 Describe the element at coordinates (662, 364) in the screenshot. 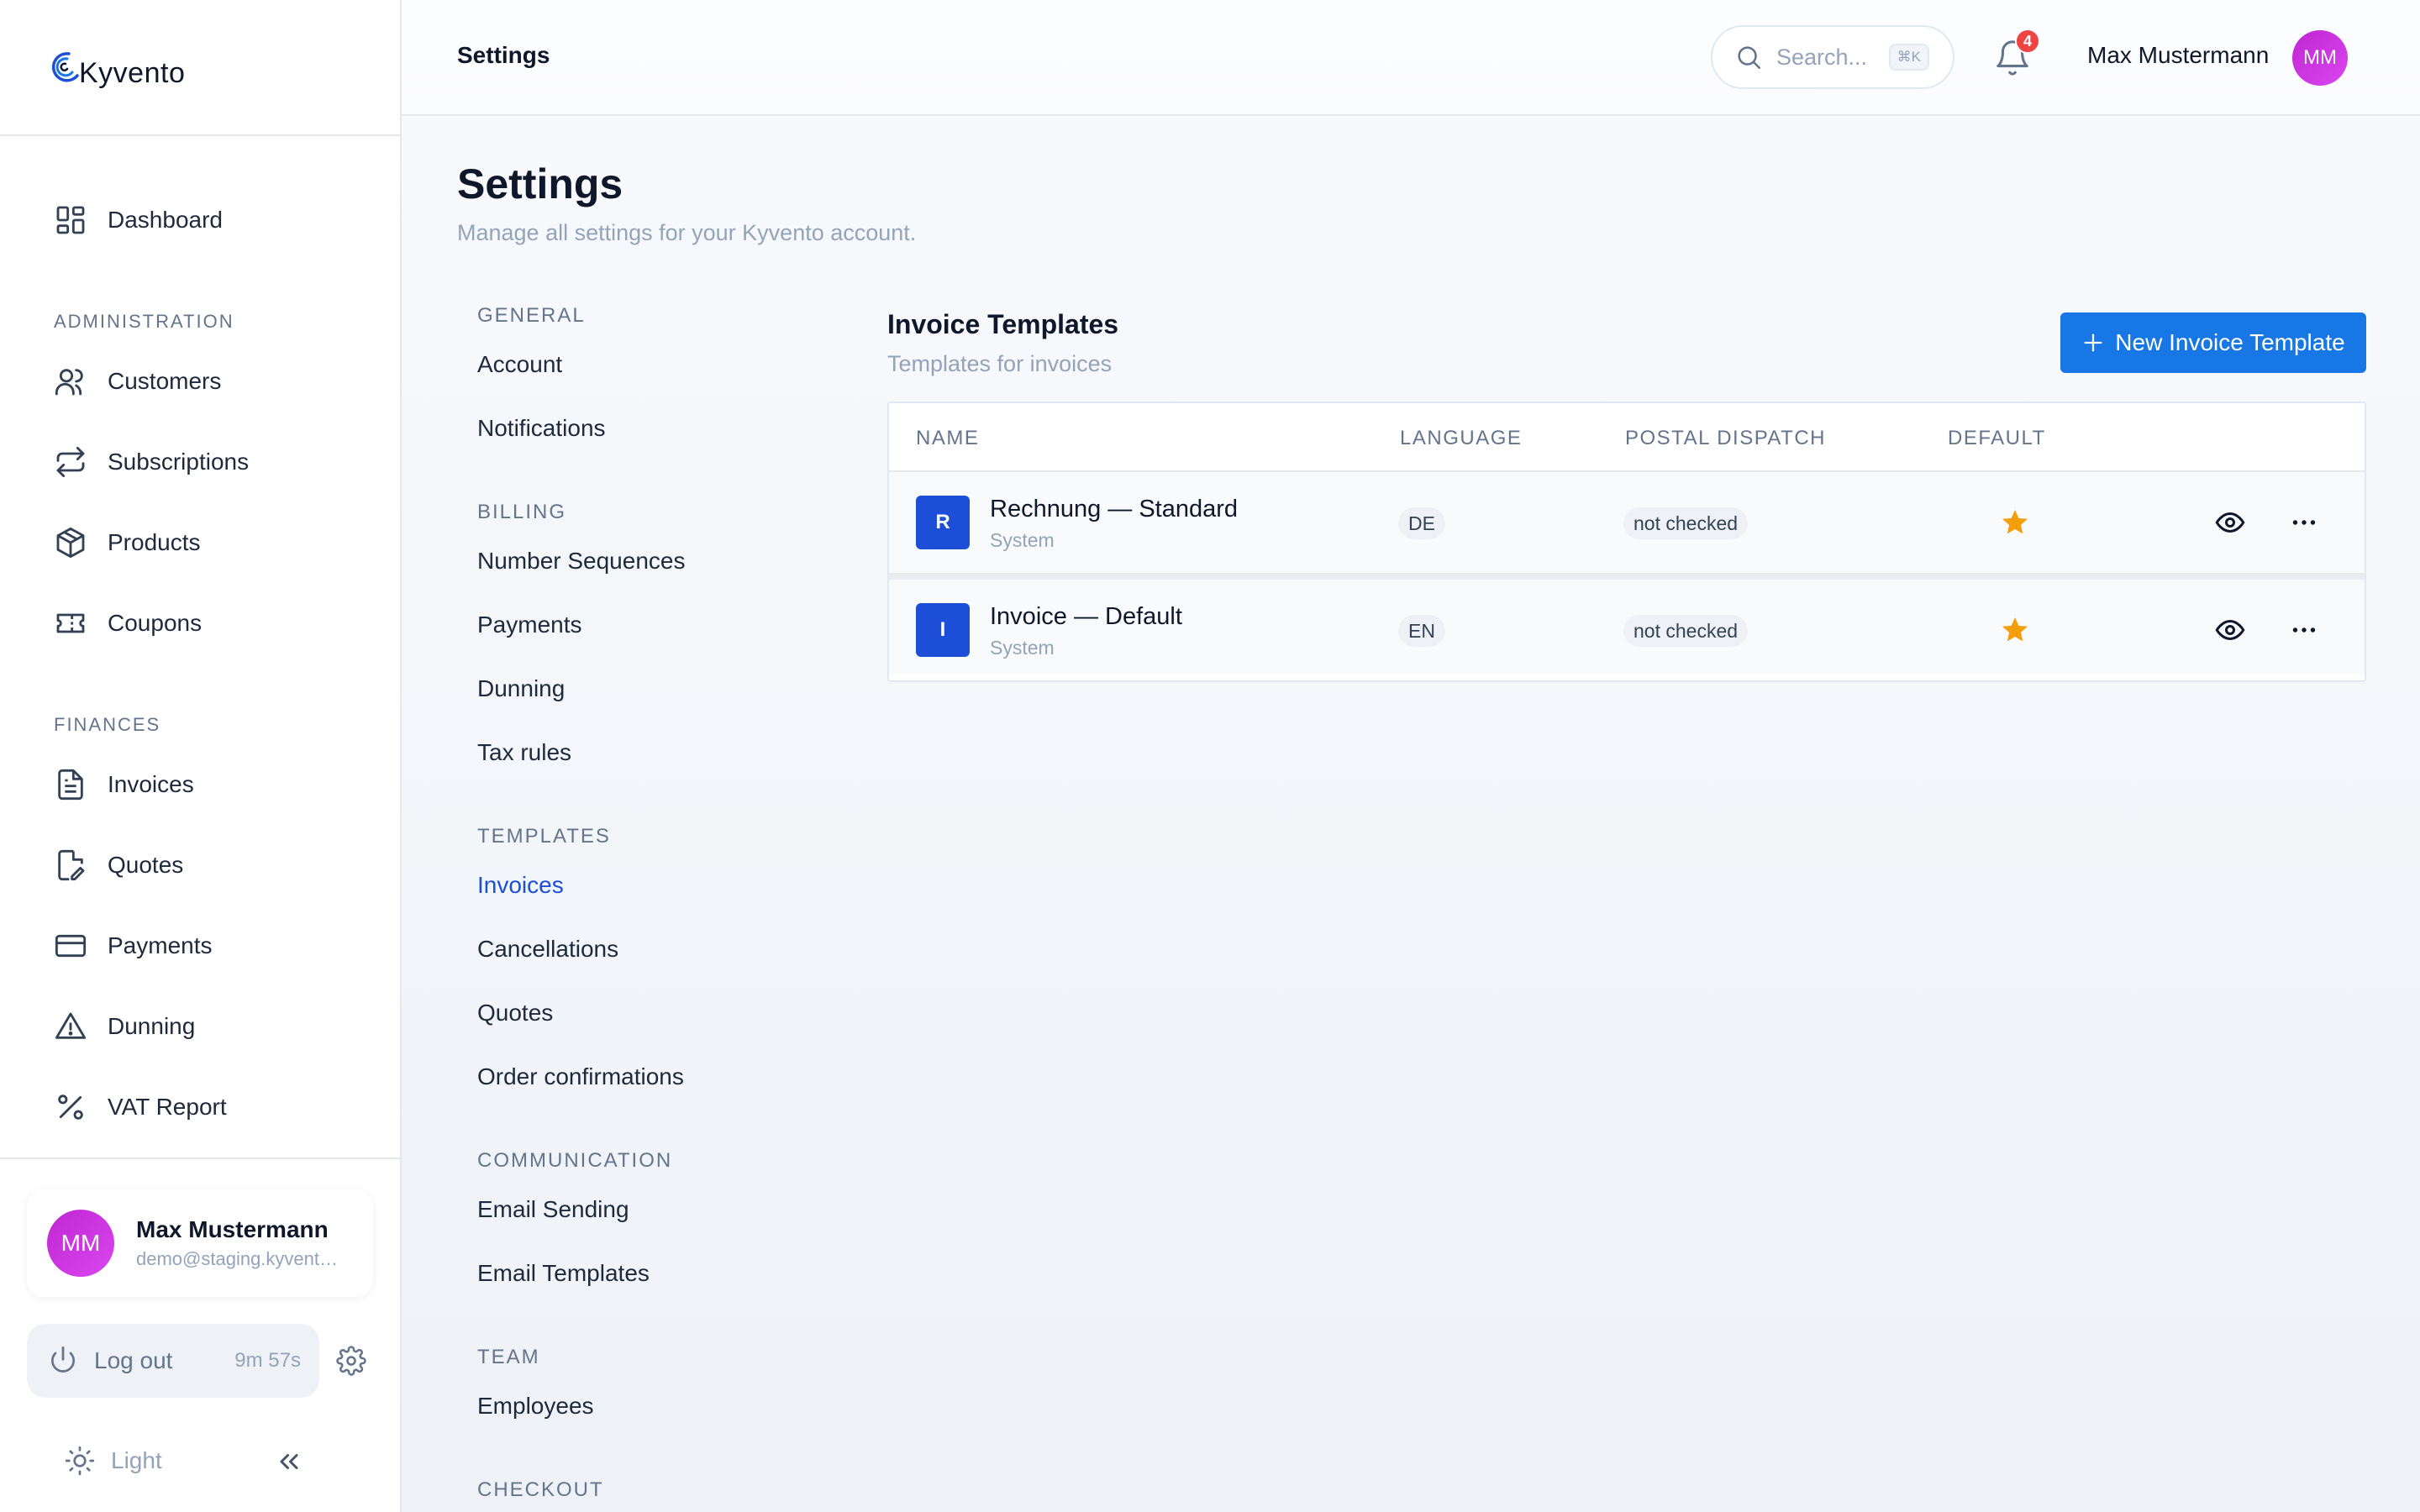

I see `settings-item-account: Account` at that location.